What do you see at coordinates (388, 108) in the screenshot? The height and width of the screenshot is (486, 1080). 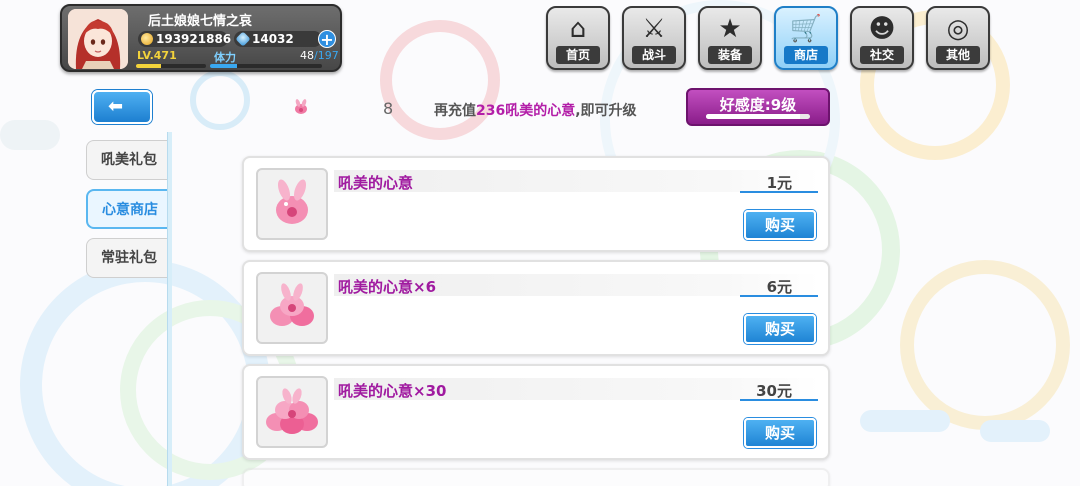 I see `heart-count: 8` at bounding box center [388, 108].